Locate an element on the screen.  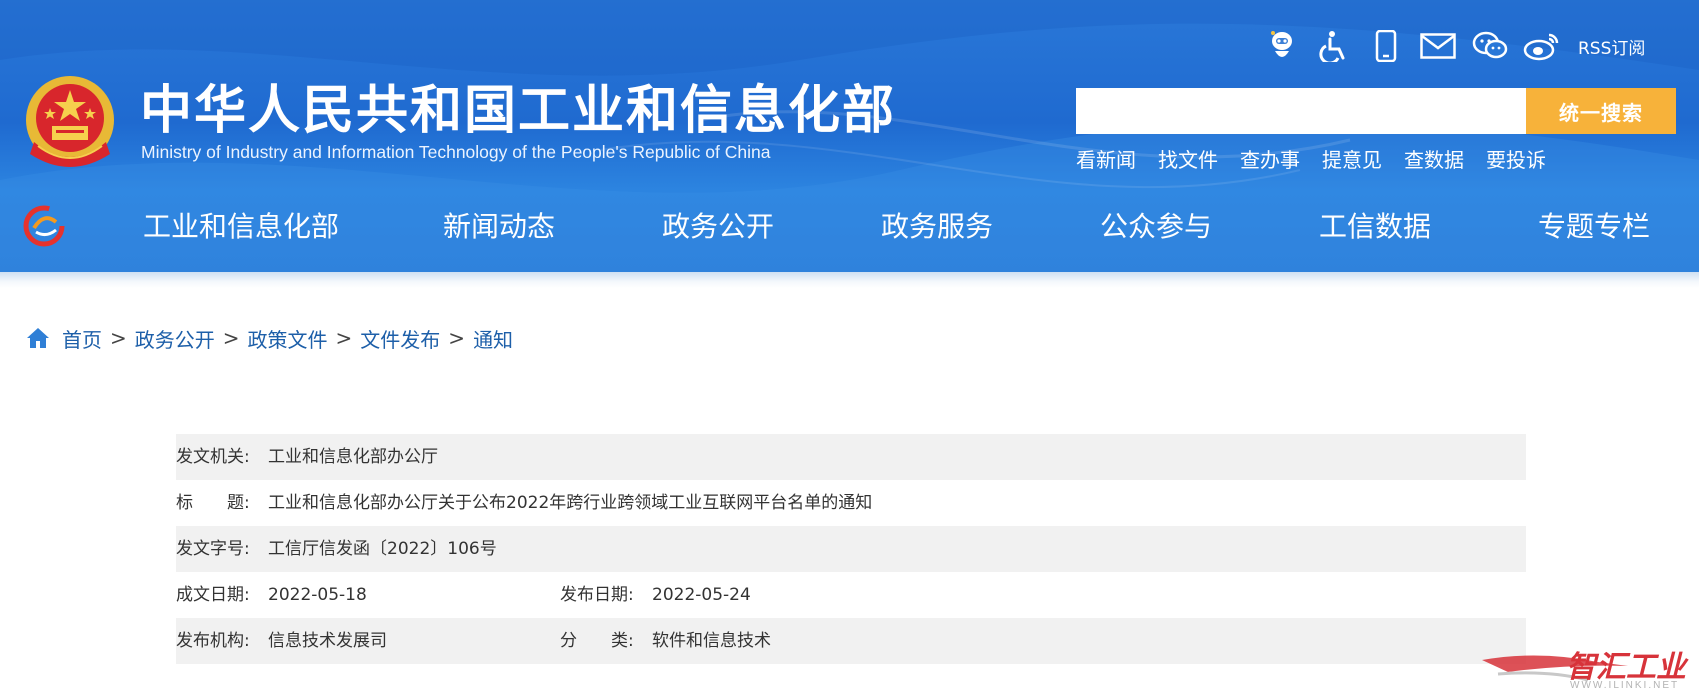
info-row-org: 发布机构: 信息技术发展司 分 类: 软件和信息技术 is located at coordinates (851, 641).